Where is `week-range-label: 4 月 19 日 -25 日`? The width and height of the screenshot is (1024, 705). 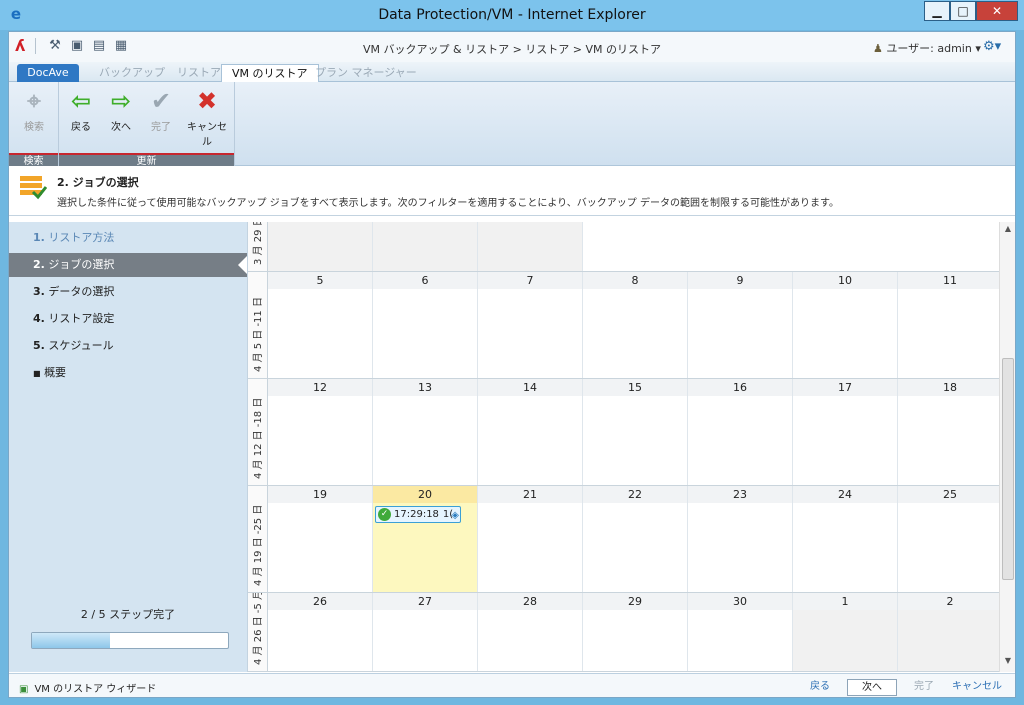 week-range-label: 4 月 19 日 -25 日 is located at coordinates (258, 539).